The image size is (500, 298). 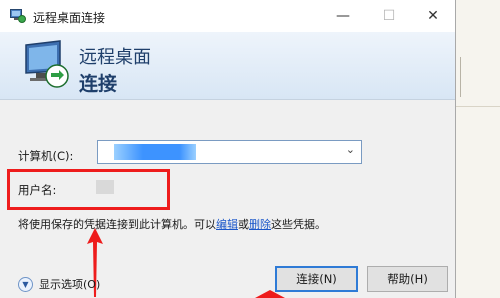 I want to click on computer-label: 计算机(C):, so click(x=46, y=156).